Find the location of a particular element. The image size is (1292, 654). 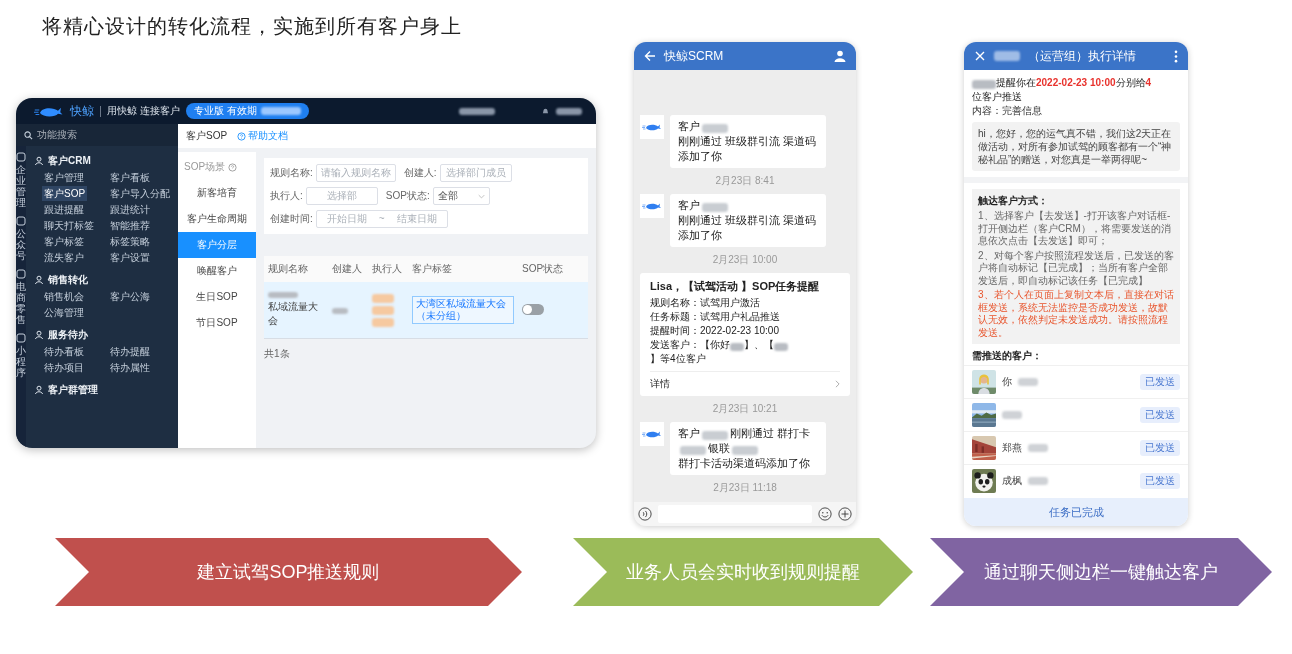

field-value: 】等4位客户 is located at coordinates (678, 359).